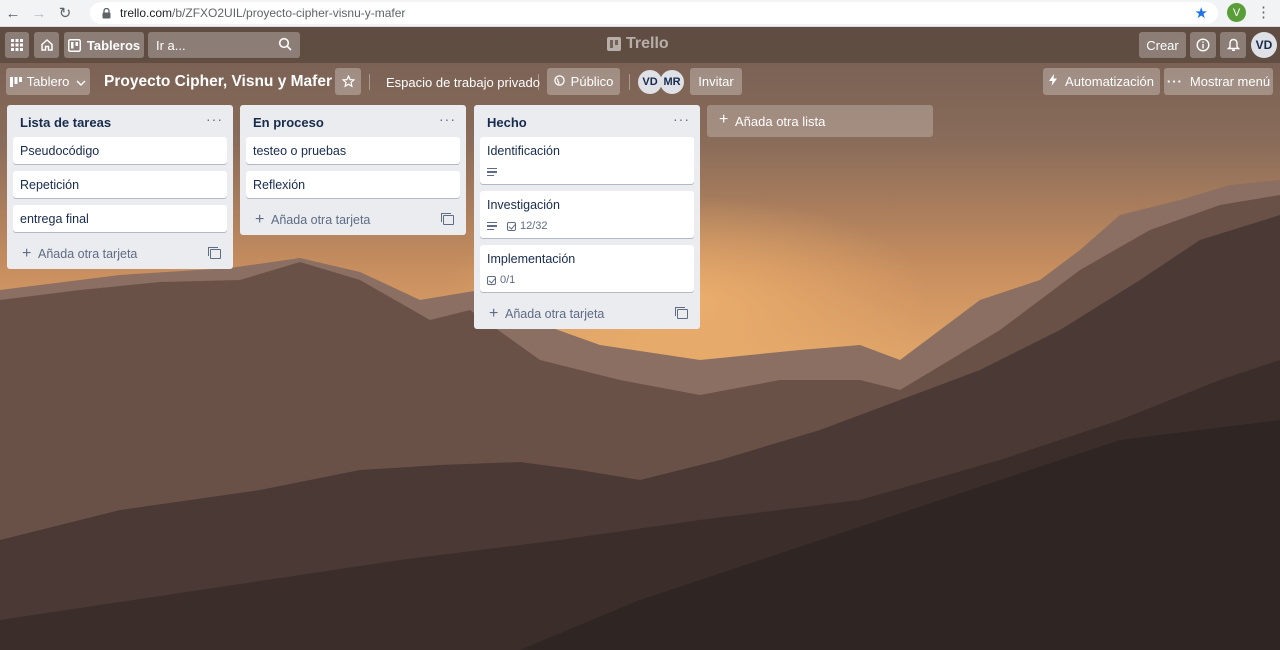  Describe the element at coordinates (780, 121) in the screenshot. I see `add-list-label: Añada otra lista` at that location.